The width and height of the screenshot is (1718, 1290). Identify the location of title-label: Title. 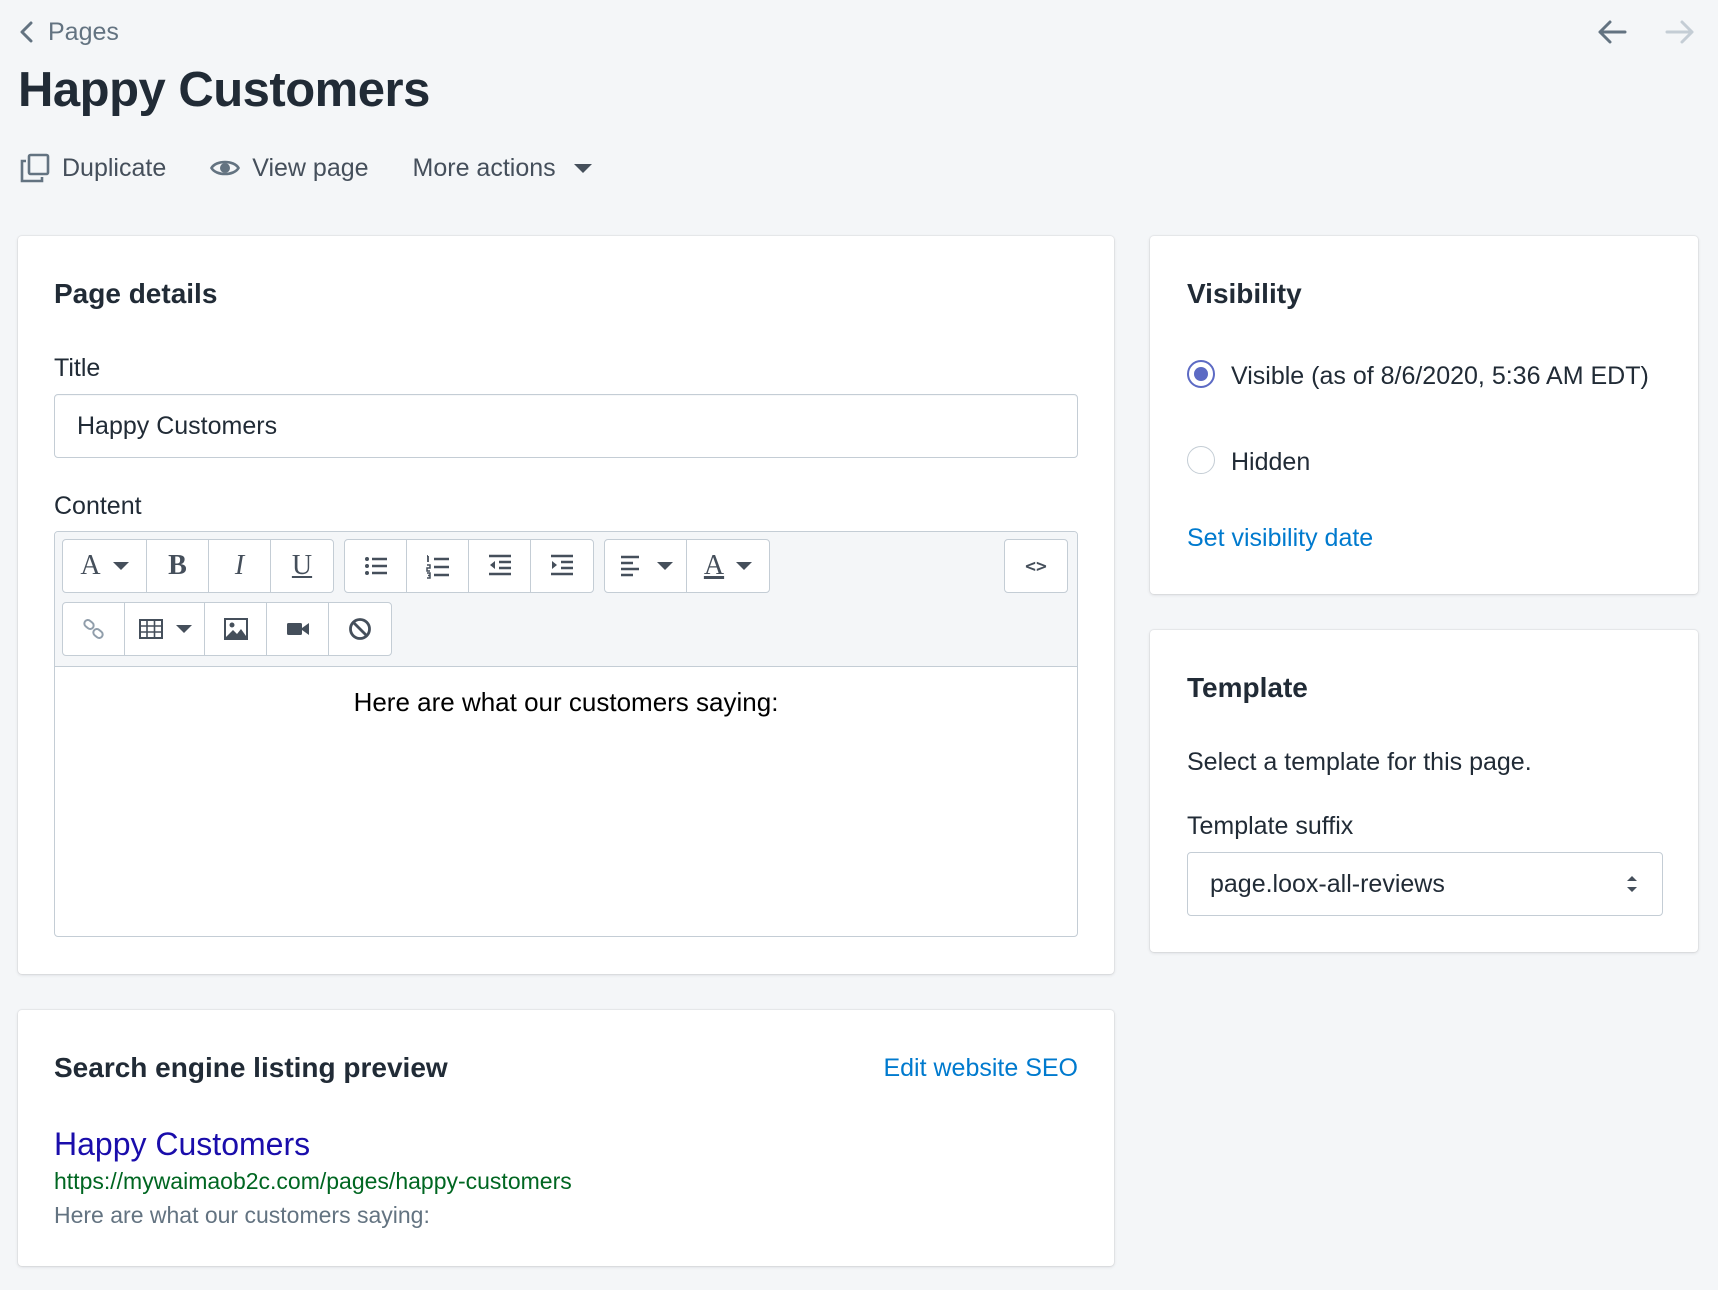
(77, 368).